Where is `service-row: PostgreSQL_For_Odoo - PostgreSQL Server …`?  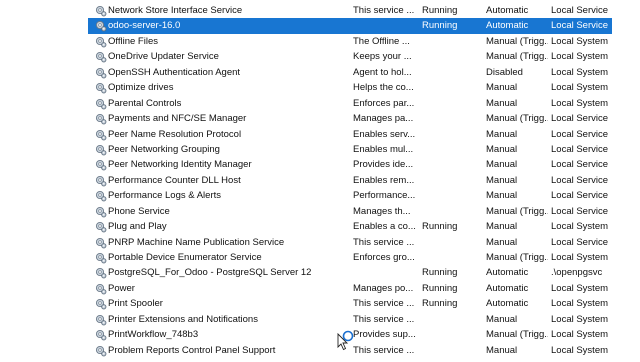
service-row: PostgreSQL_For_Odoo - PostgreSQL Server … is located at coordinates (350, 272).